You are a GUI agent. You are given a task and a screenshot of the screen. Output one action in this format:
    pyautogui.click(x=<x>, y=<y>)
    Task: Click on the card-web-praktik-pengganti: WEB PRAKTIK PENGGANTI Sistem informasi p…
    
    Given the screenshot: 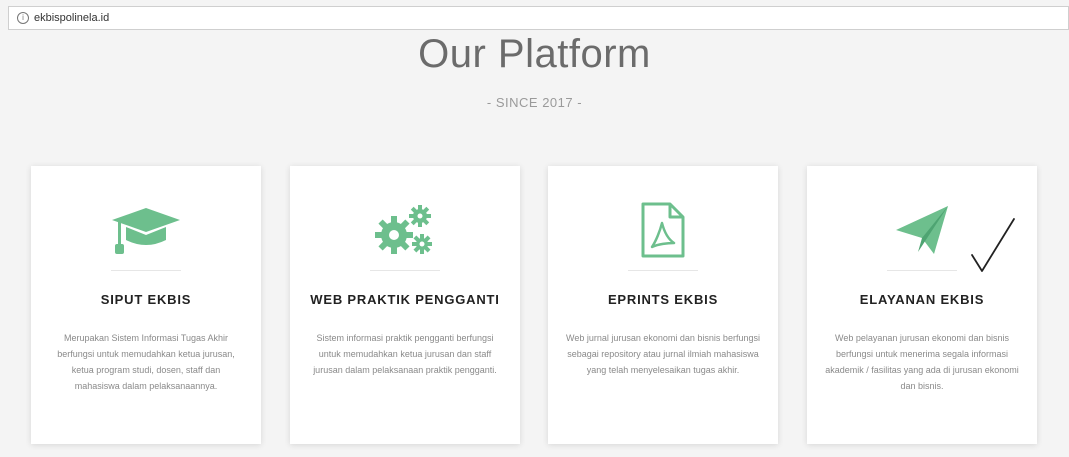 What is the action you would take?
    pyautogui.click(x=405, y=305)
    